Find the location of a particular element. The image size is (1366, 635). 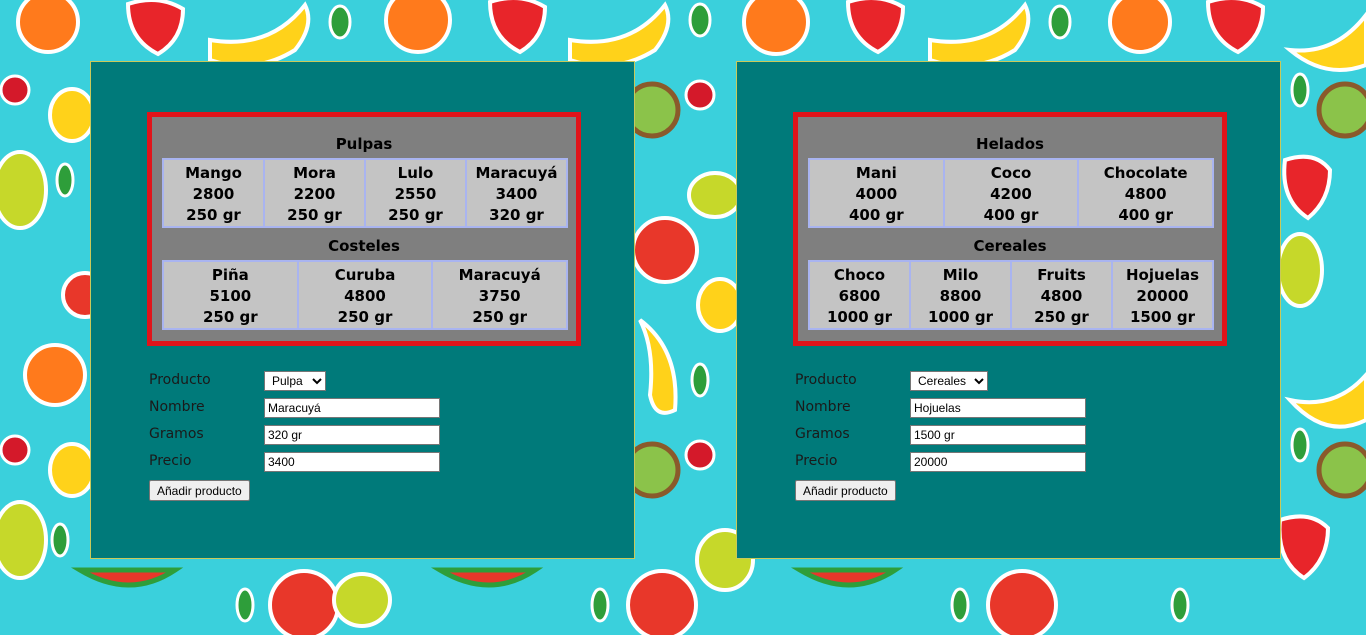

product-cell: Piña 5100 250 gr is located at coordinates (230, 295).